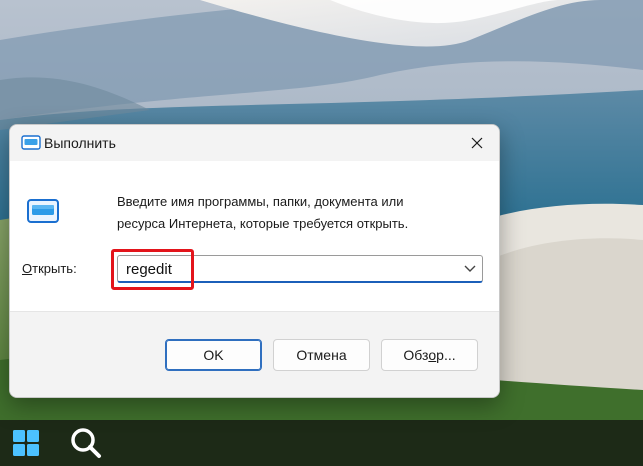 The height and width of the screenshot is (466, 643). Describe the element at coordinates (26, 443) in the screenshot. I see `windows-start-icon` at that location.